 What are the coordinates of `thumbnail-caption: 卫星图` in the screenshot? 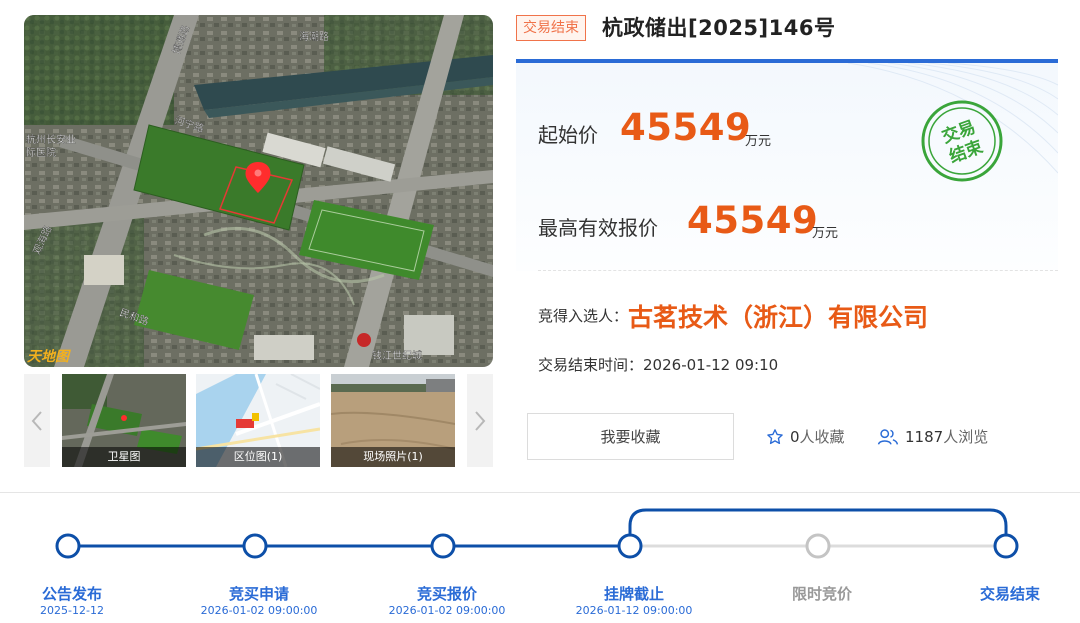 It's located at (124, 457).